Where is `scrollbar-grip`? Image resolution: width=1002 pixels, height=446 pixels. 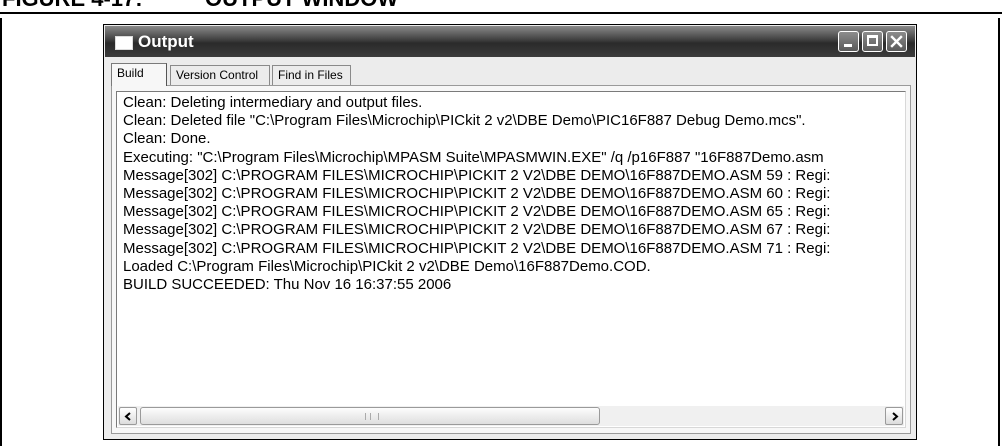
scrollbar-grip is located at coordinates (372, 416).